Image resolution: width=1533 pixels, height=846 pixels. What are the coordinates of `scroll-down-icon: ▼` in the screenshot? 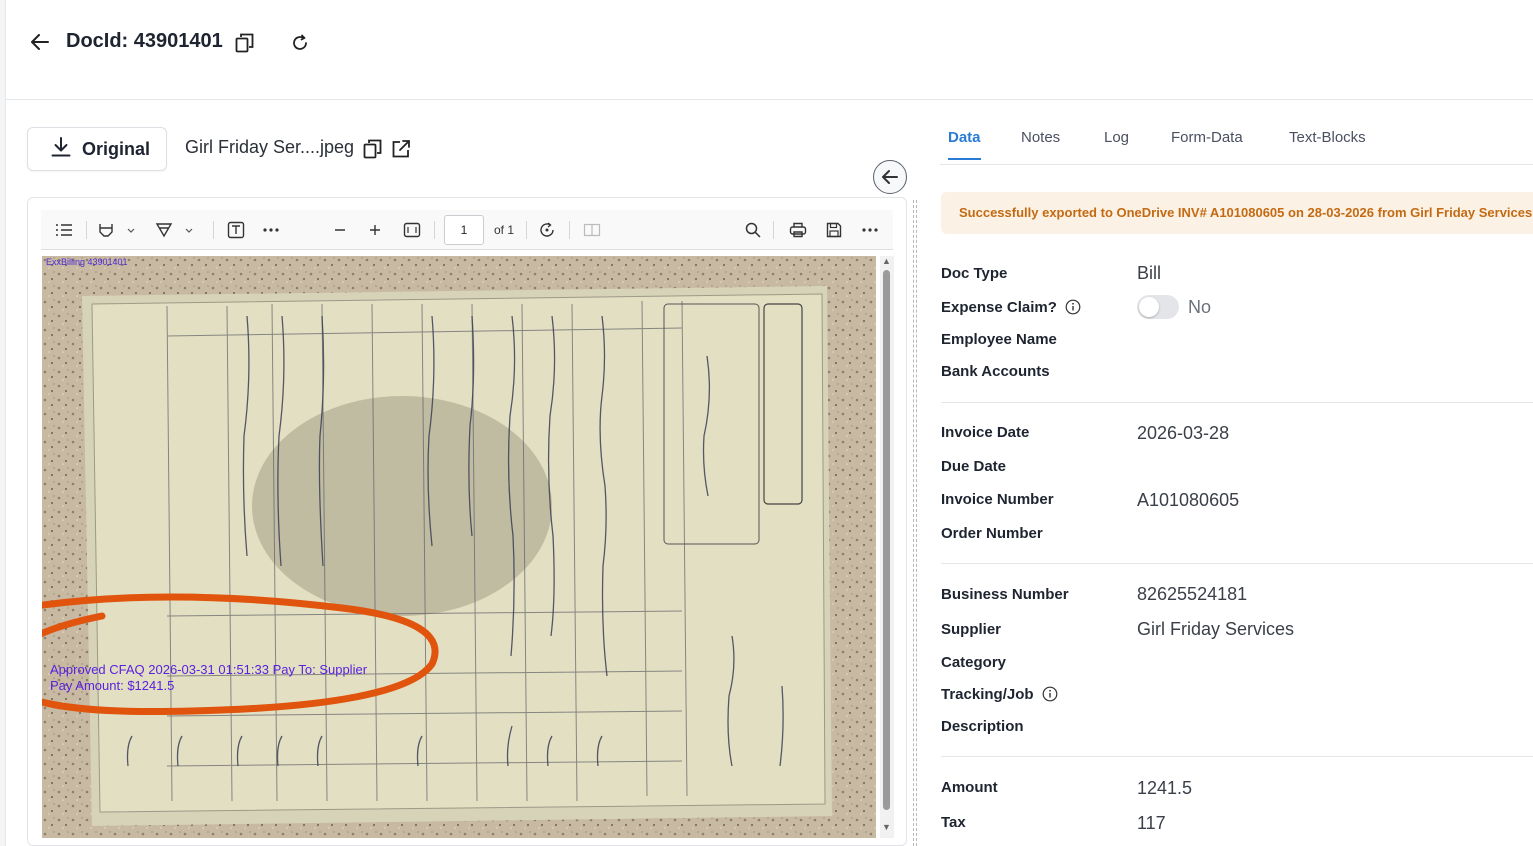 It's located at (886, 827).